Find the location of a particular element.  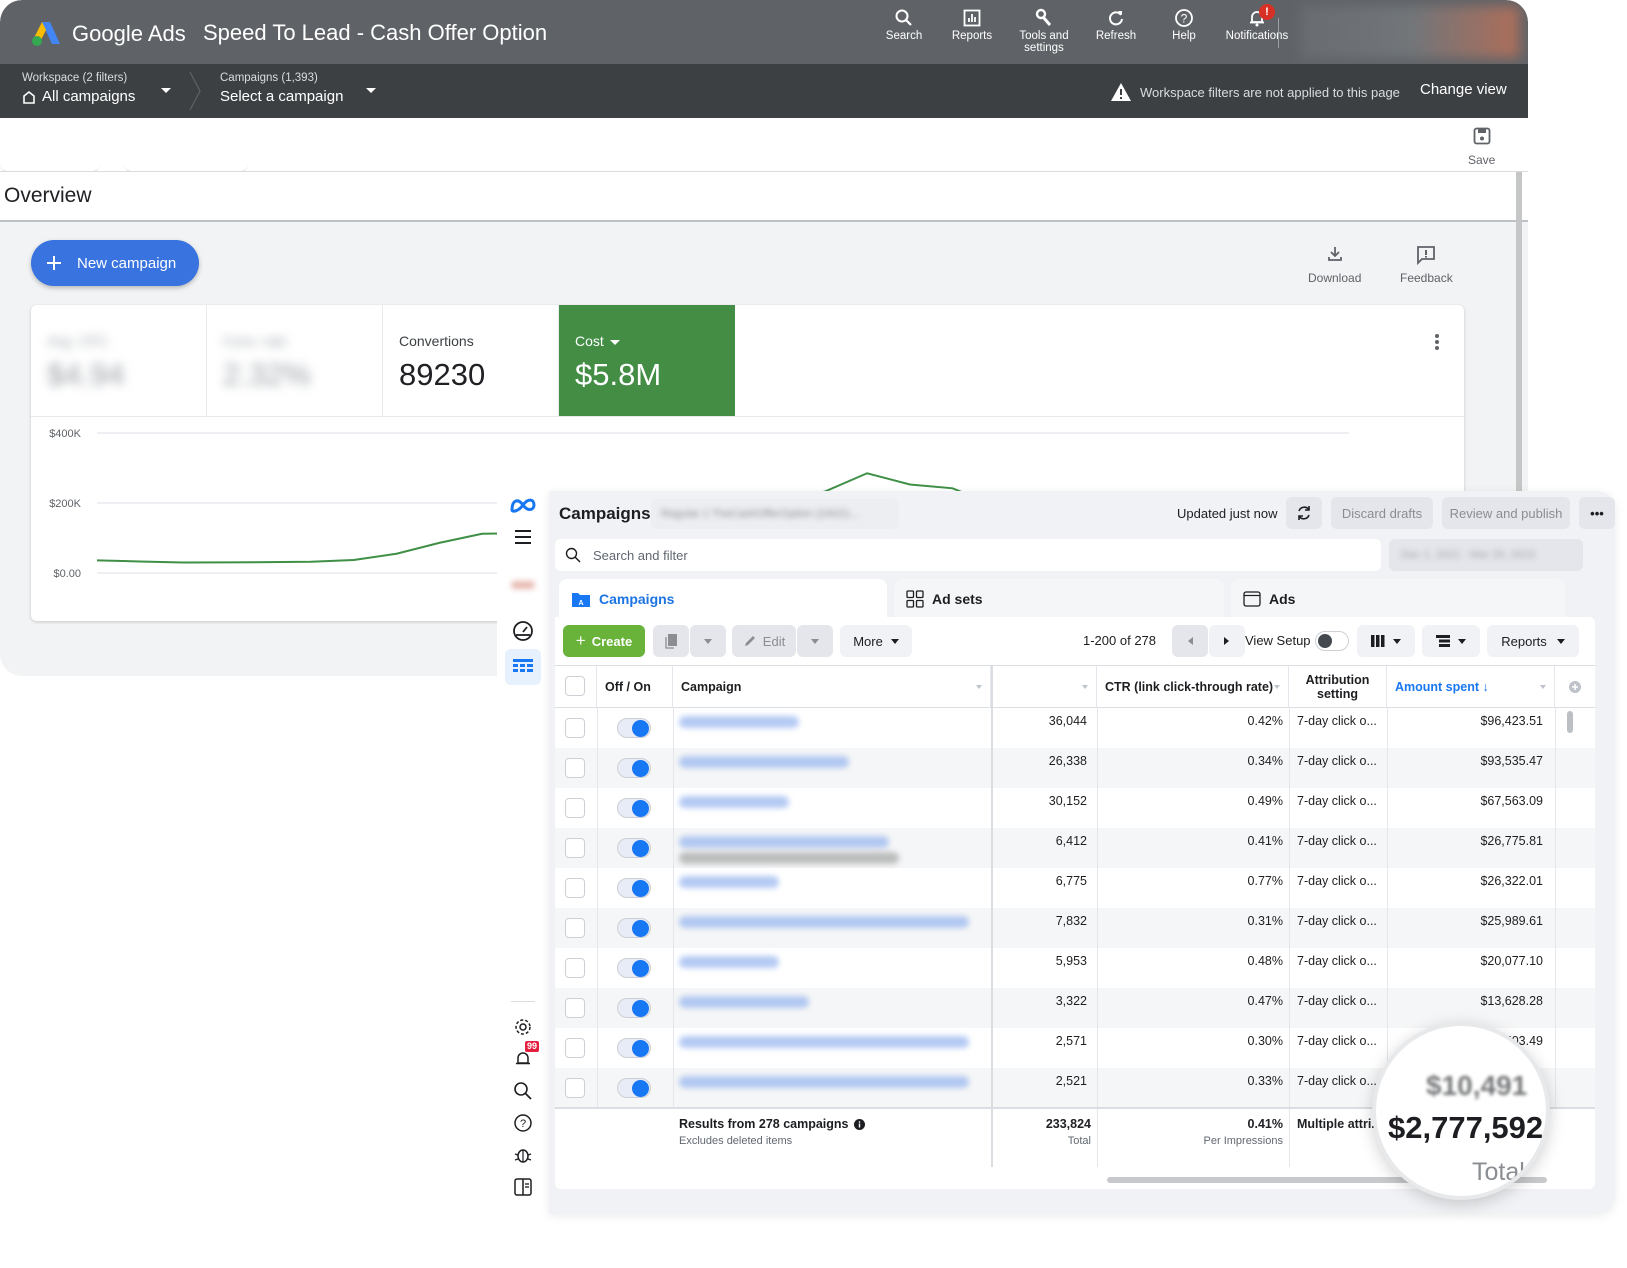

reports-button: Reports is located at coordinates (972, 31).